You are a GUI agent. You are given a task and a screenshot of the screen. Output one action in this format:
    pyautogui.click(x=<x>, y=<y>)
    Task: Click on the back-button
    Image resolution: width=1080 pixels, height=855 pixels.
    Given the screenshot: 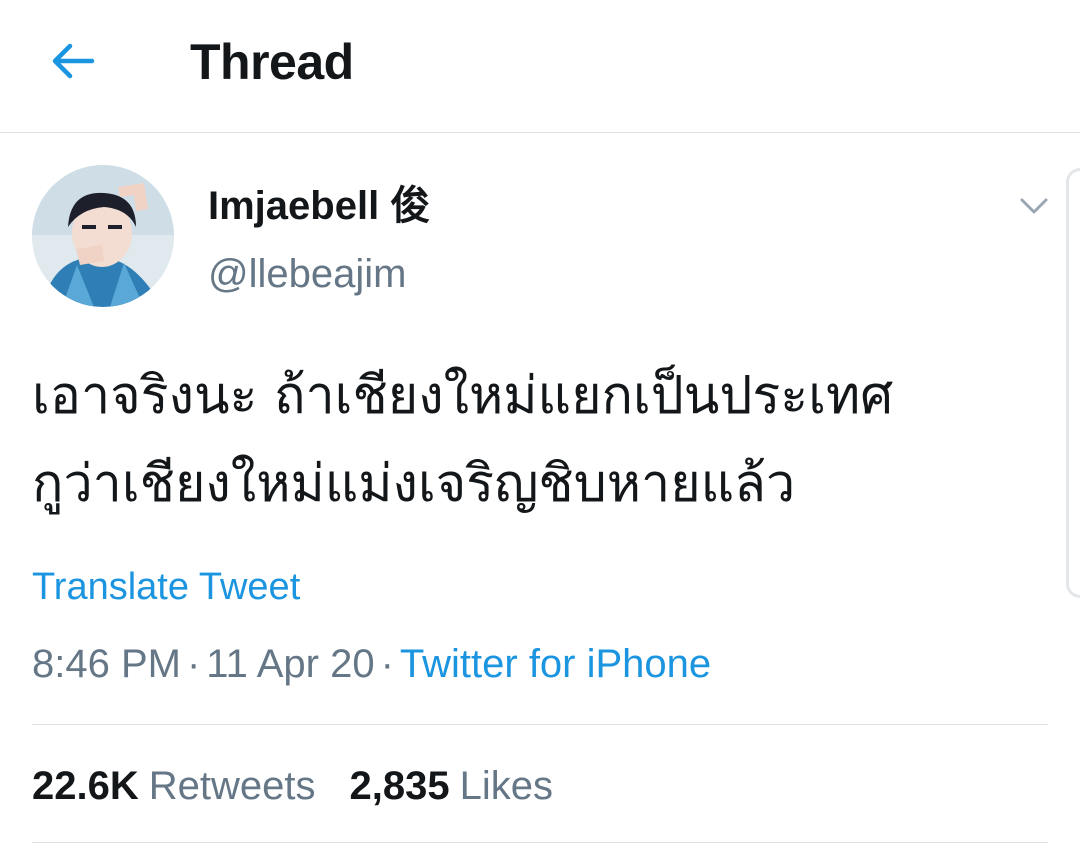 What is the action you would take?
    pyautogui.click(x=73, y=61)
    